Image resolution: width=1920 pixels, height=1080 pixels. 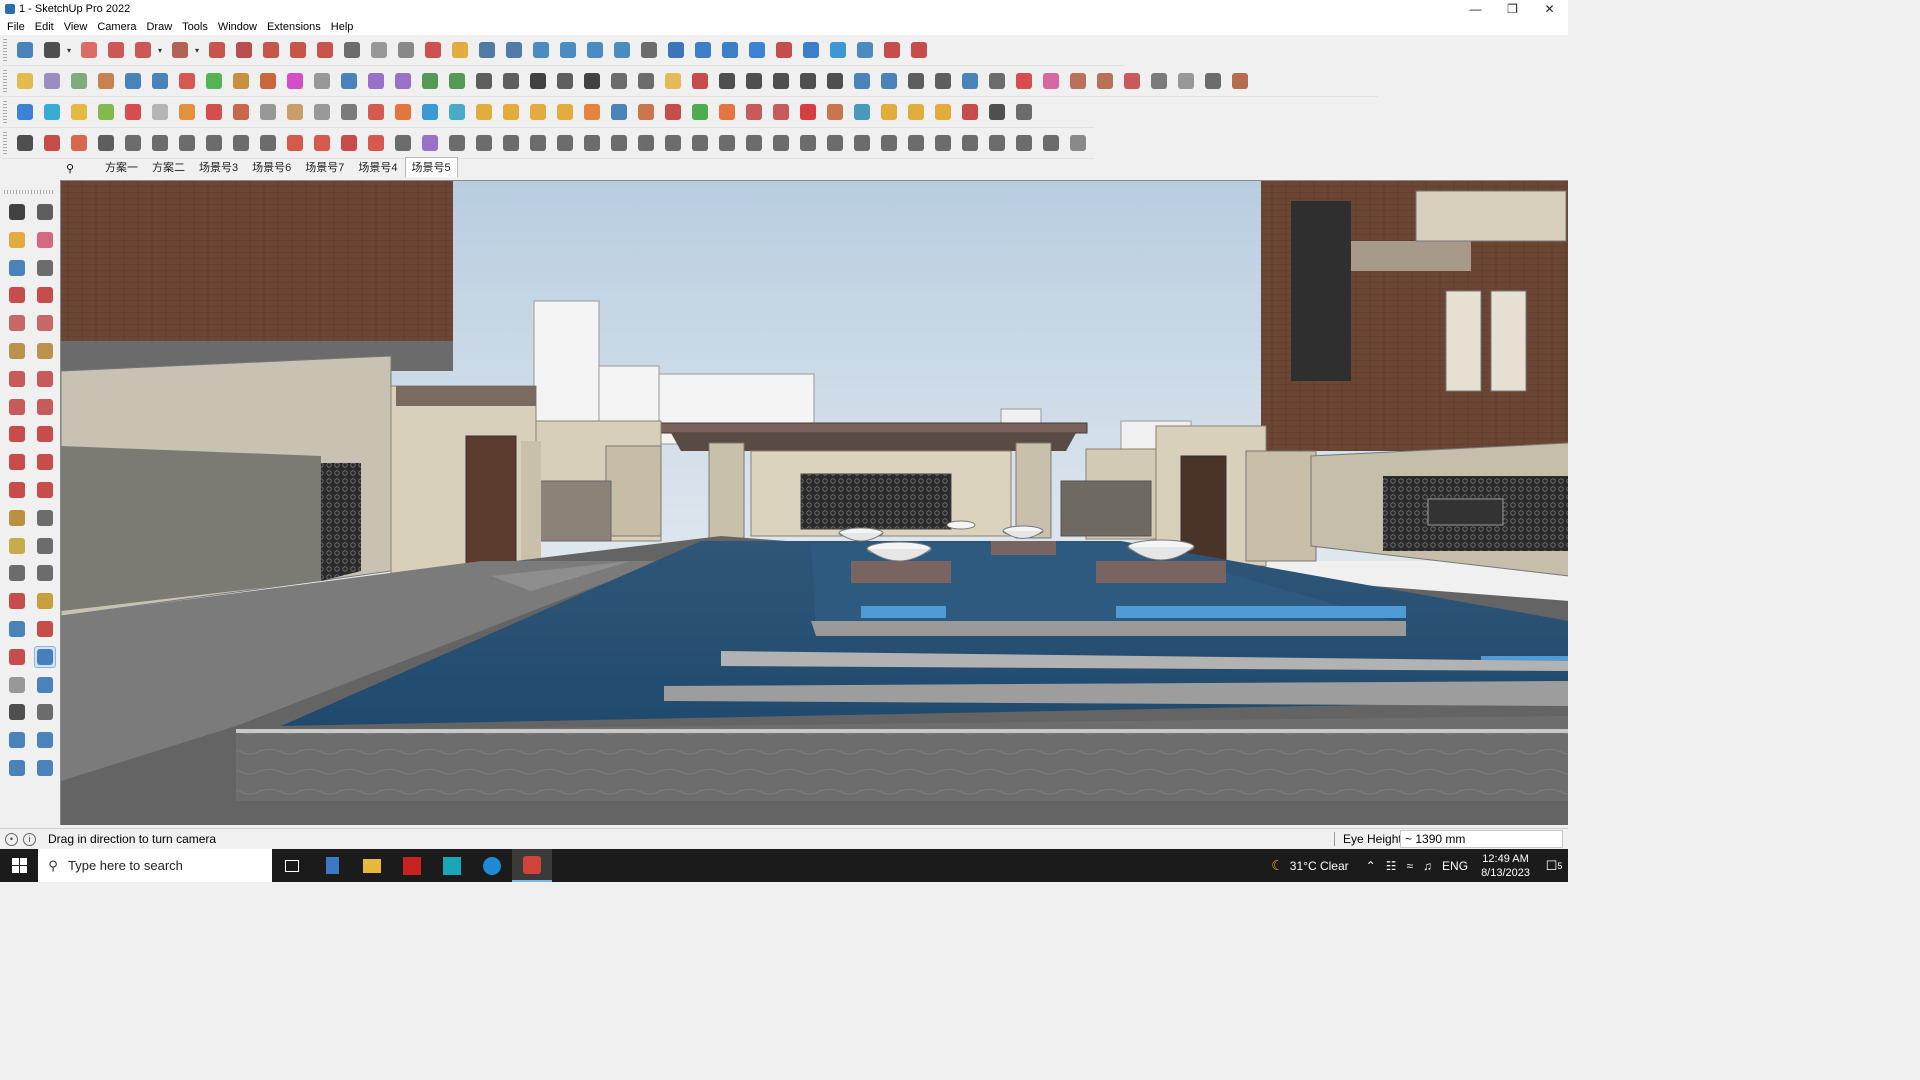 I want to click on measurements-box: ~ 1390 mm, so click(x=1481, y=839).